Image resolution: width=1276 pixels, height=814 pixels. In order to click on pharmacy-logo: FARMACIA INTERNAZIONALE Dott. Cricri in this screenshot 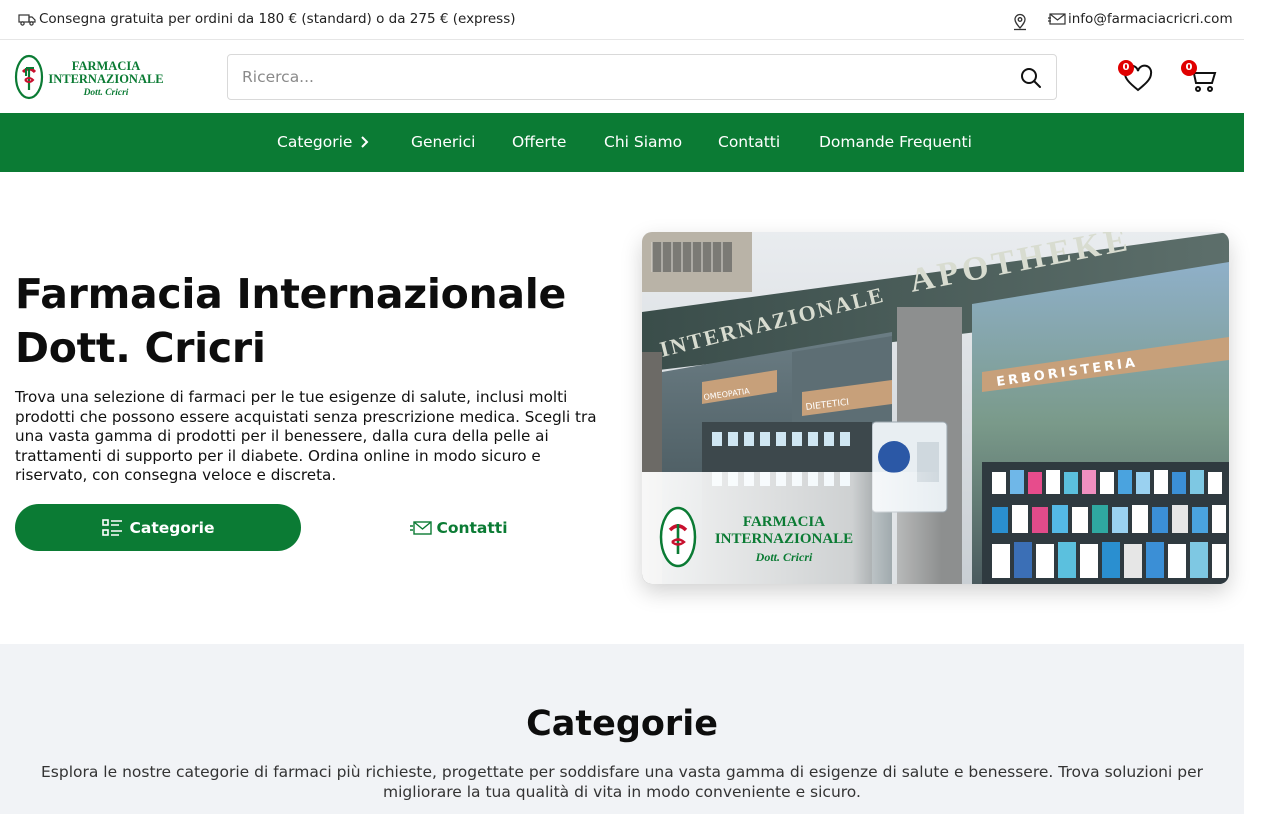, I will do `click(91, 77)`.